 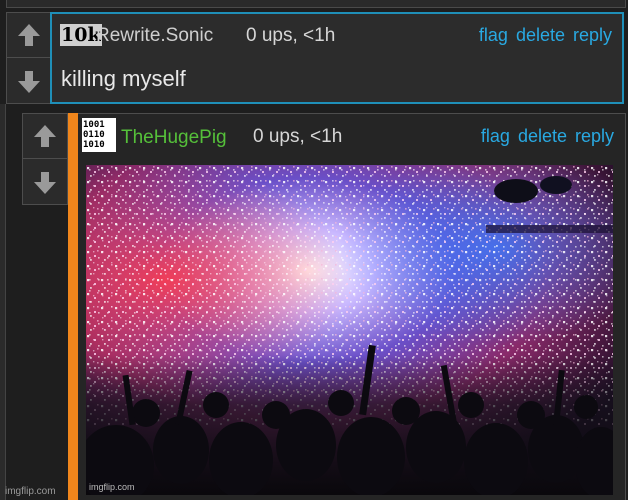 I want to click on comment1-vote-column, so click(x=29, y=58).